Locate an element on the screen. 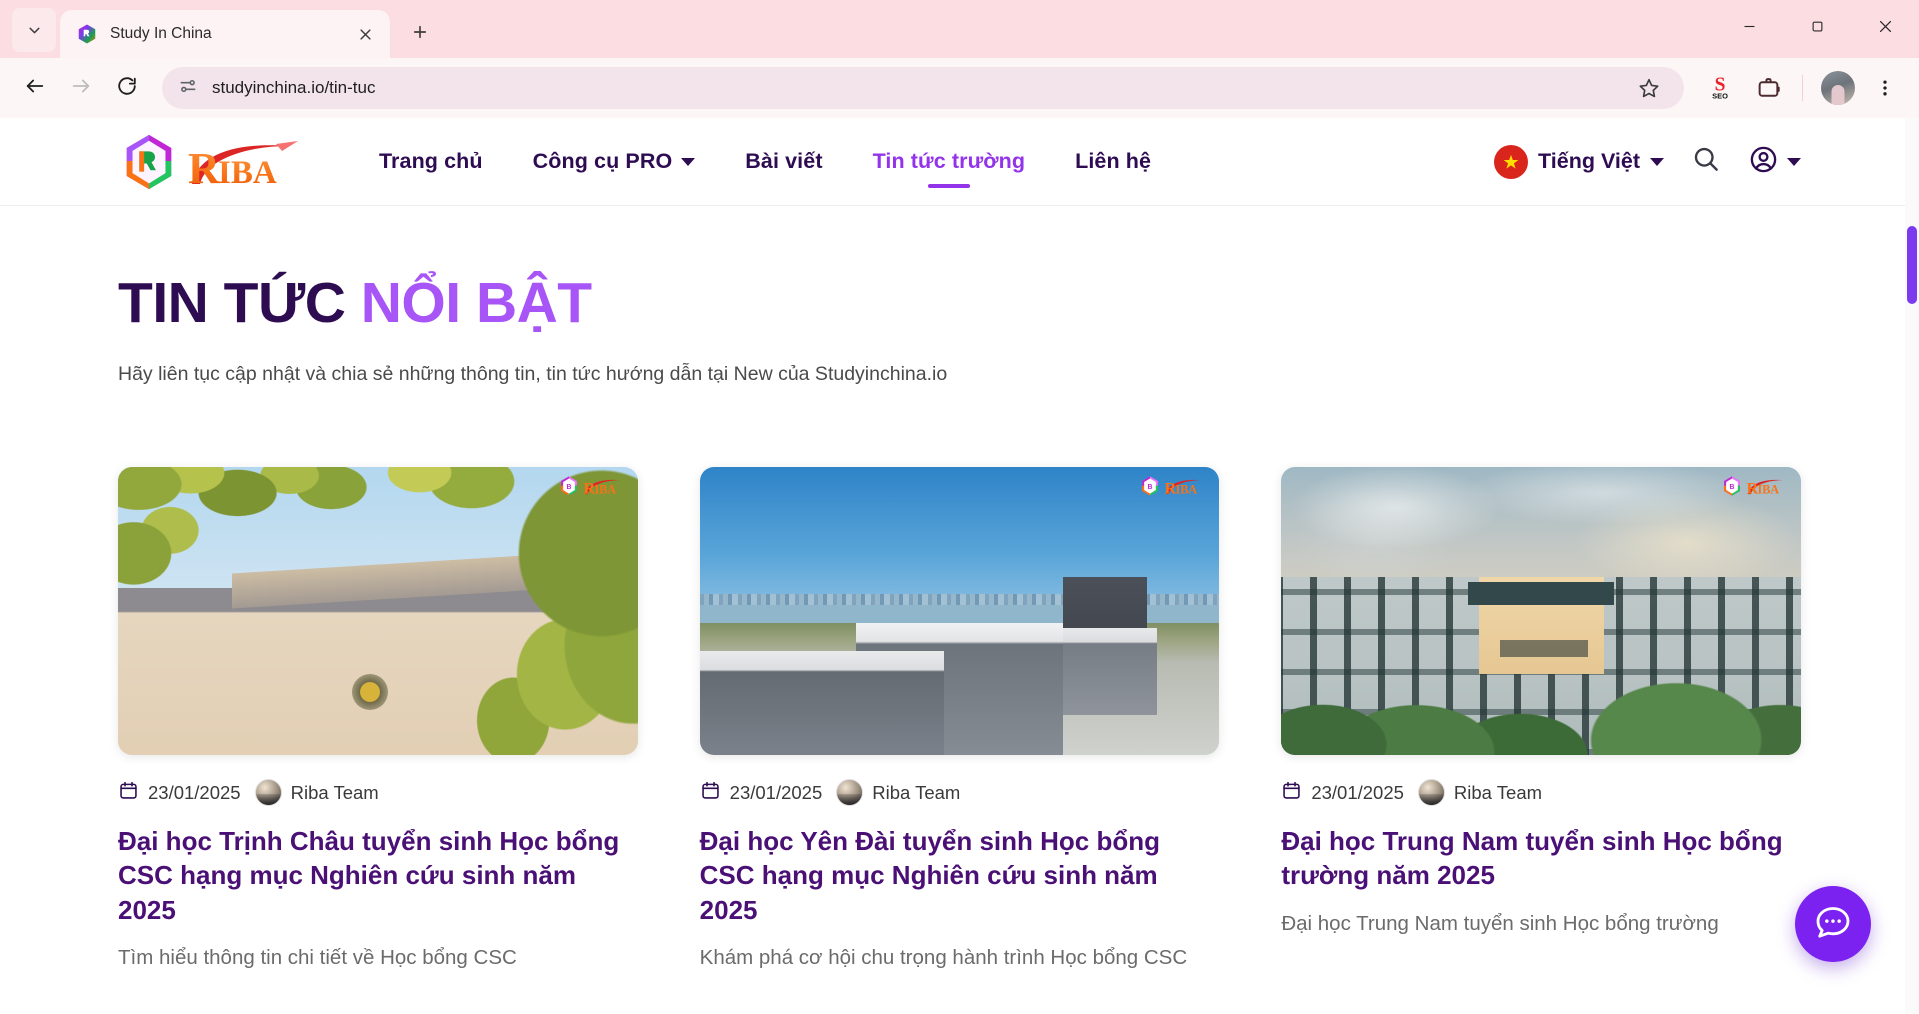 The width and height of the screenshot is (1919, 1014). maximize-icon is located at coordinates (1817, 29).